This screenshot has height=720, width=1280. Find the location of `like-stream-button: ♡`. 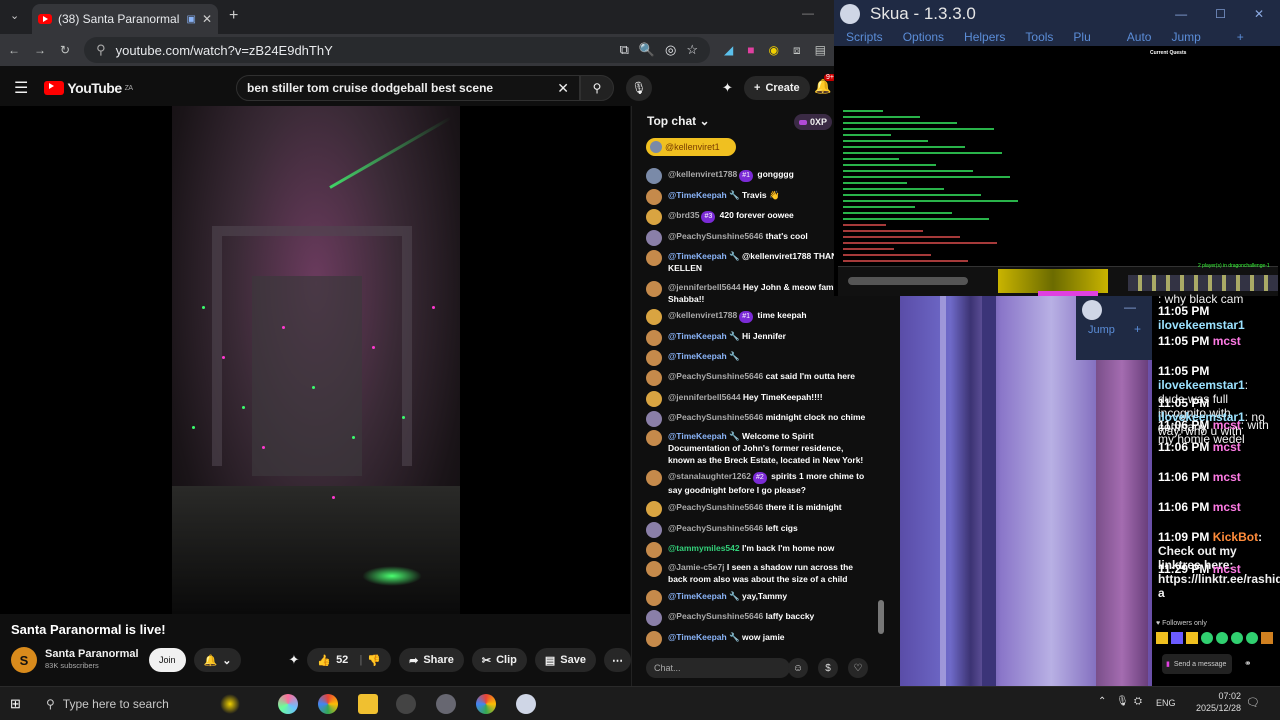

like-stream-button: ♡ is located at coordinates (858, 668).